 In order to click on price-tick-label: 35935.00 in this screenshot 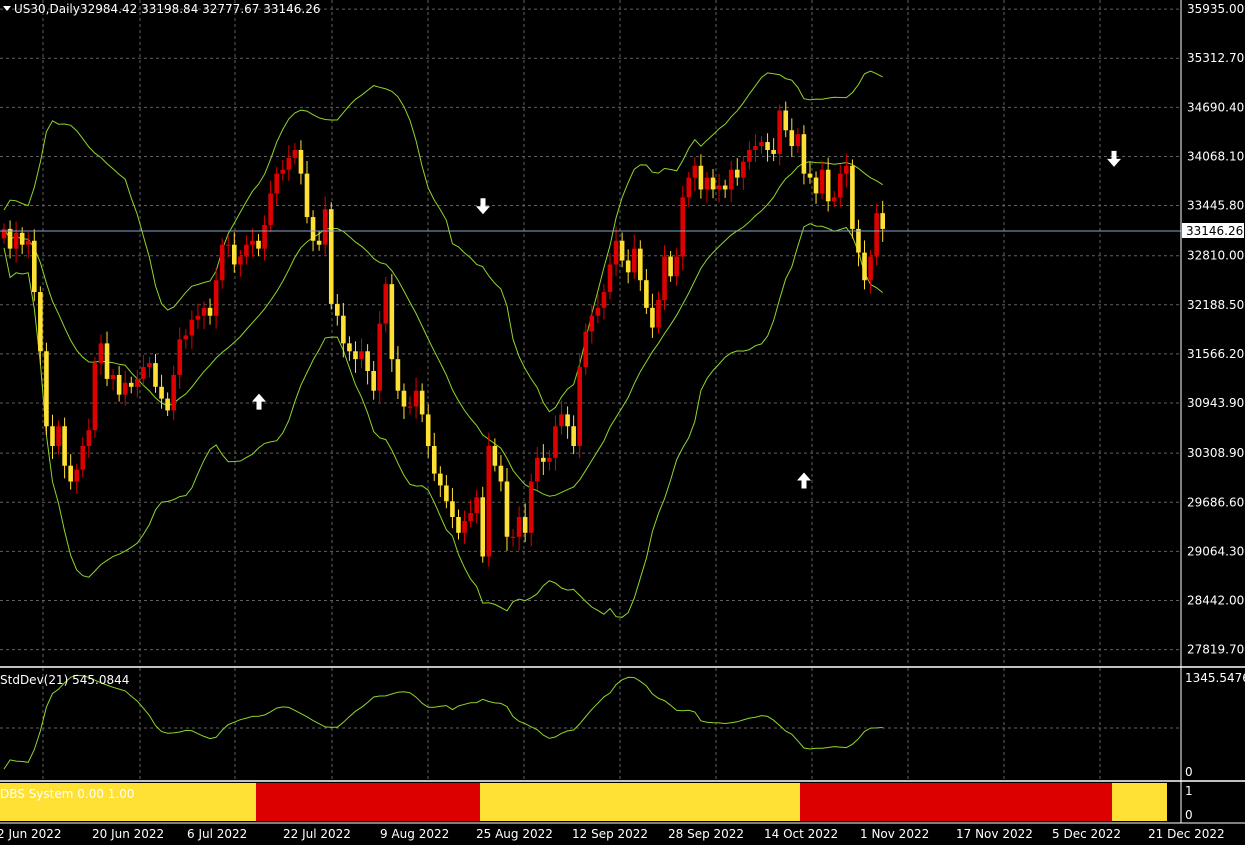, I will do `click(1215, 9)`.